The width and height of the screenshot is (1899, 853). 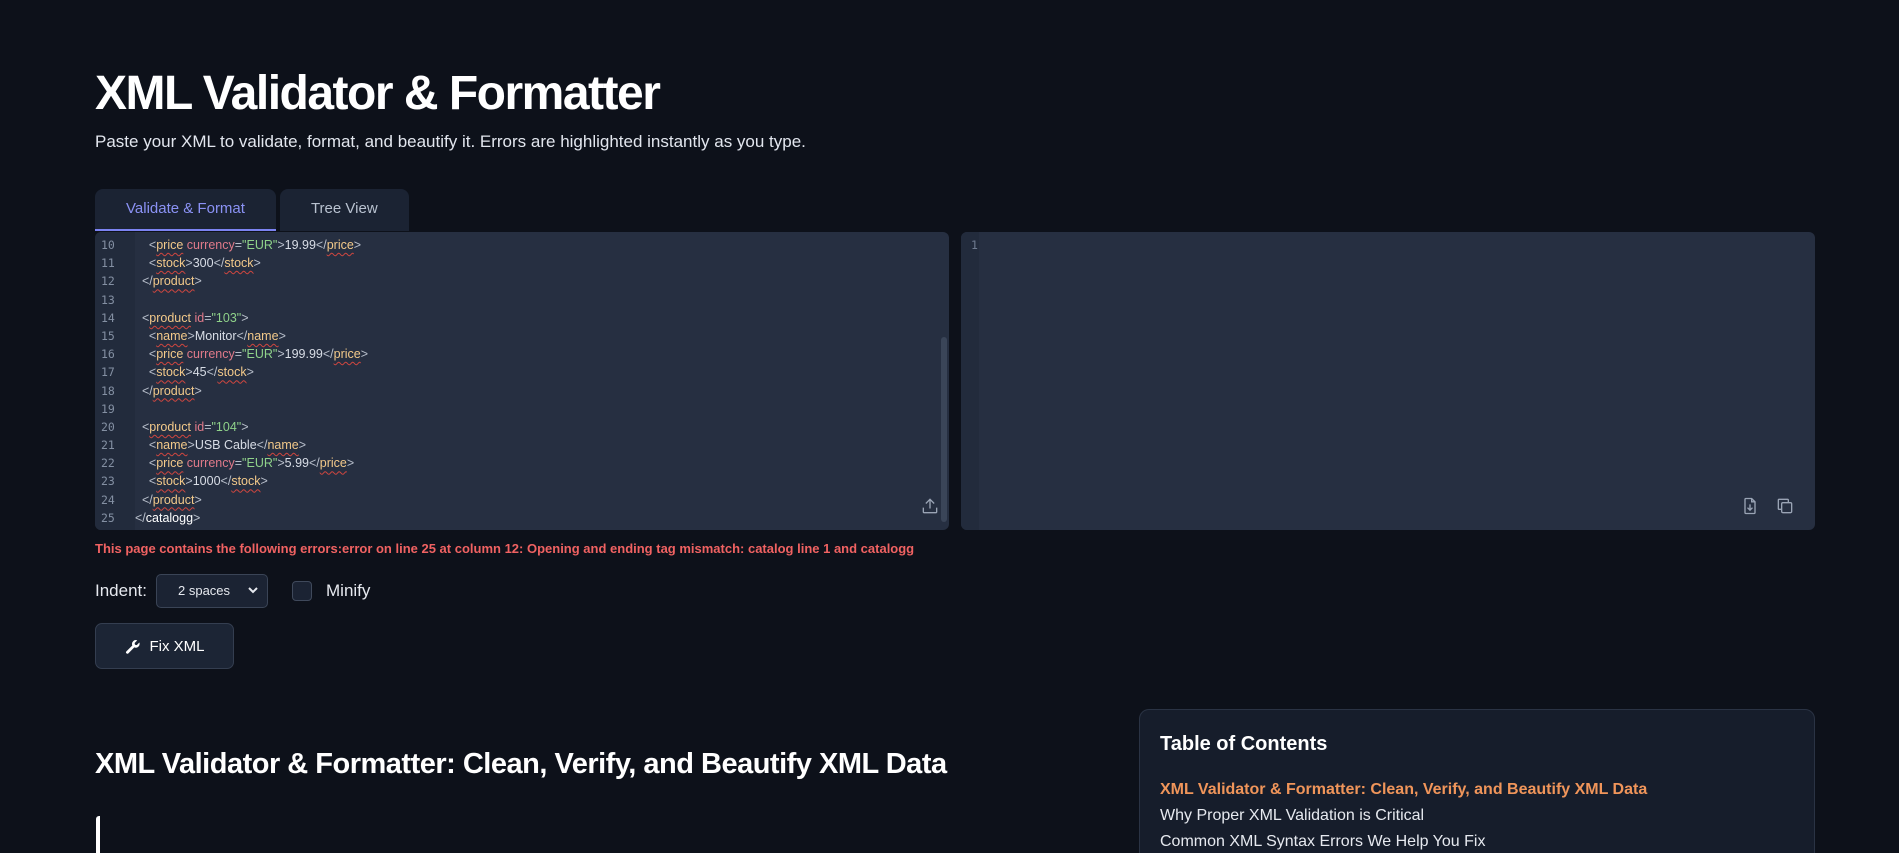 I want to click on indent-select-value: 2 spaces, so click(x=204, y=590).